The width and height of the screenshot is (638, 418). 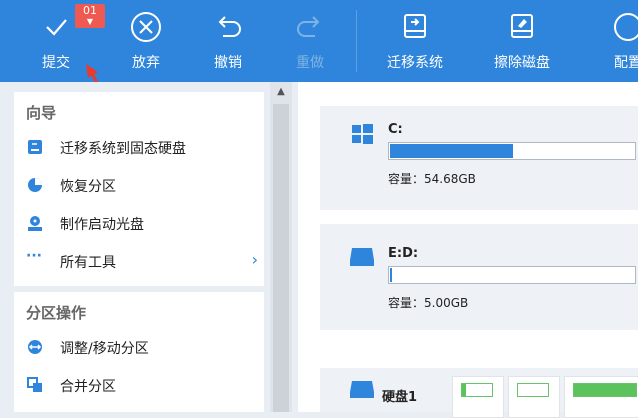 I want to click on drive-card-c: C: 容量：54.68GB, so click(x=479, y=158).